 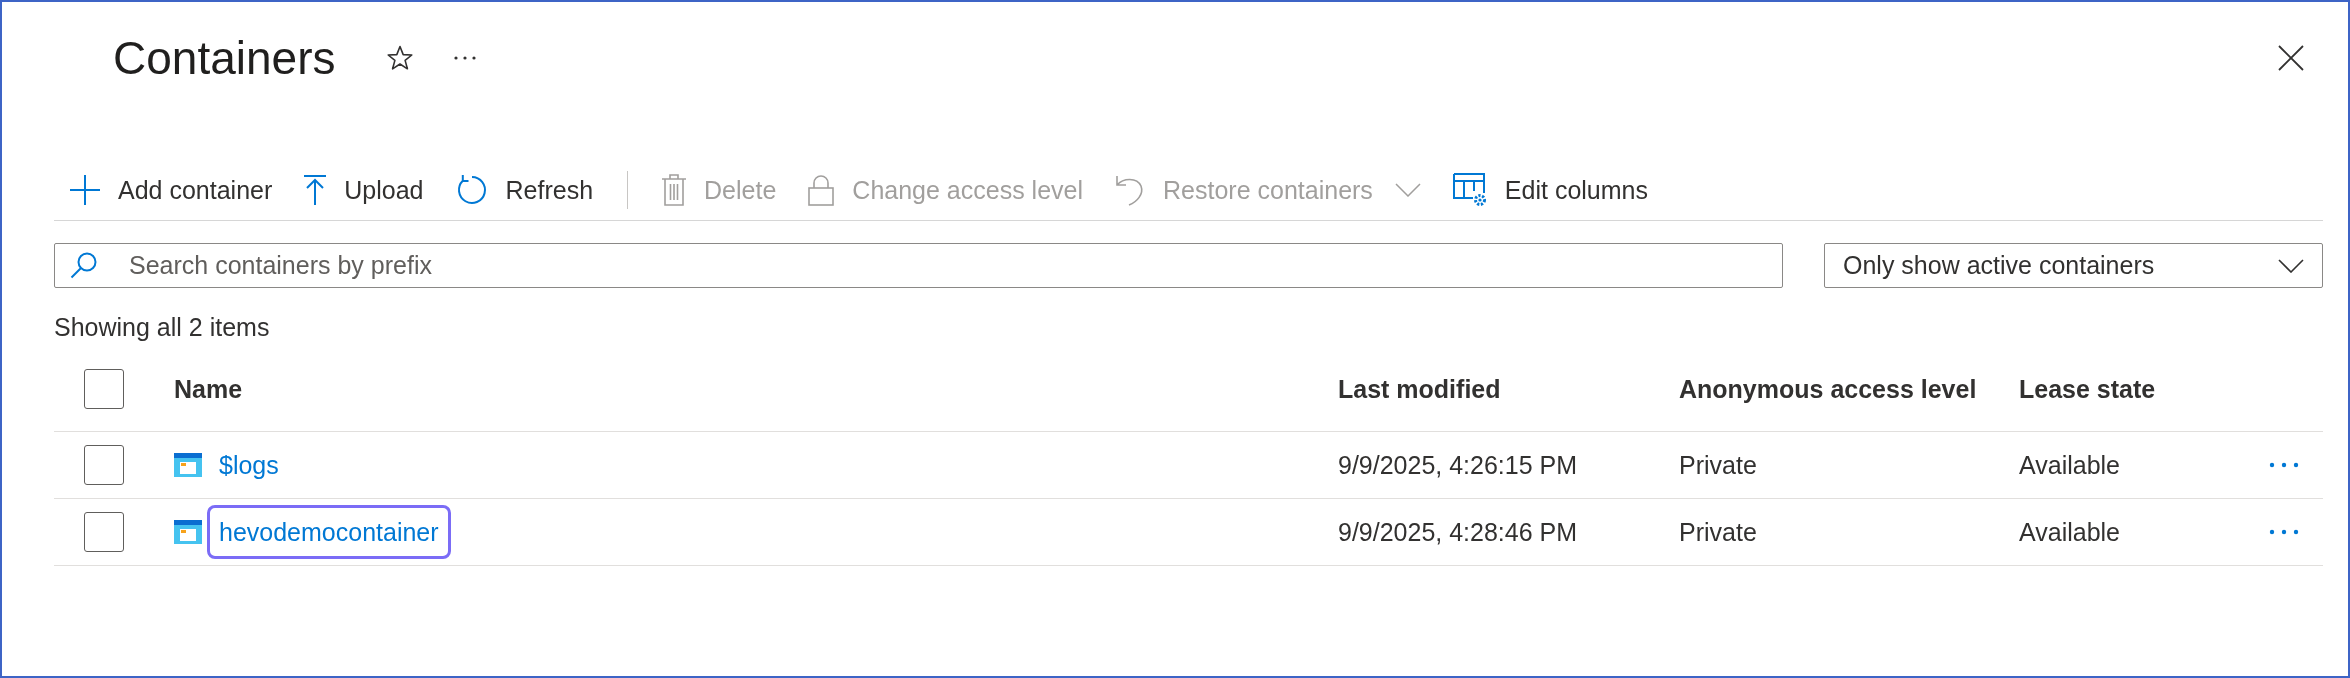 What do you see at coordinates (524, 190) in the screenshot?
I see `toolbar-button: Refresh` at bounding box center [524, 190].